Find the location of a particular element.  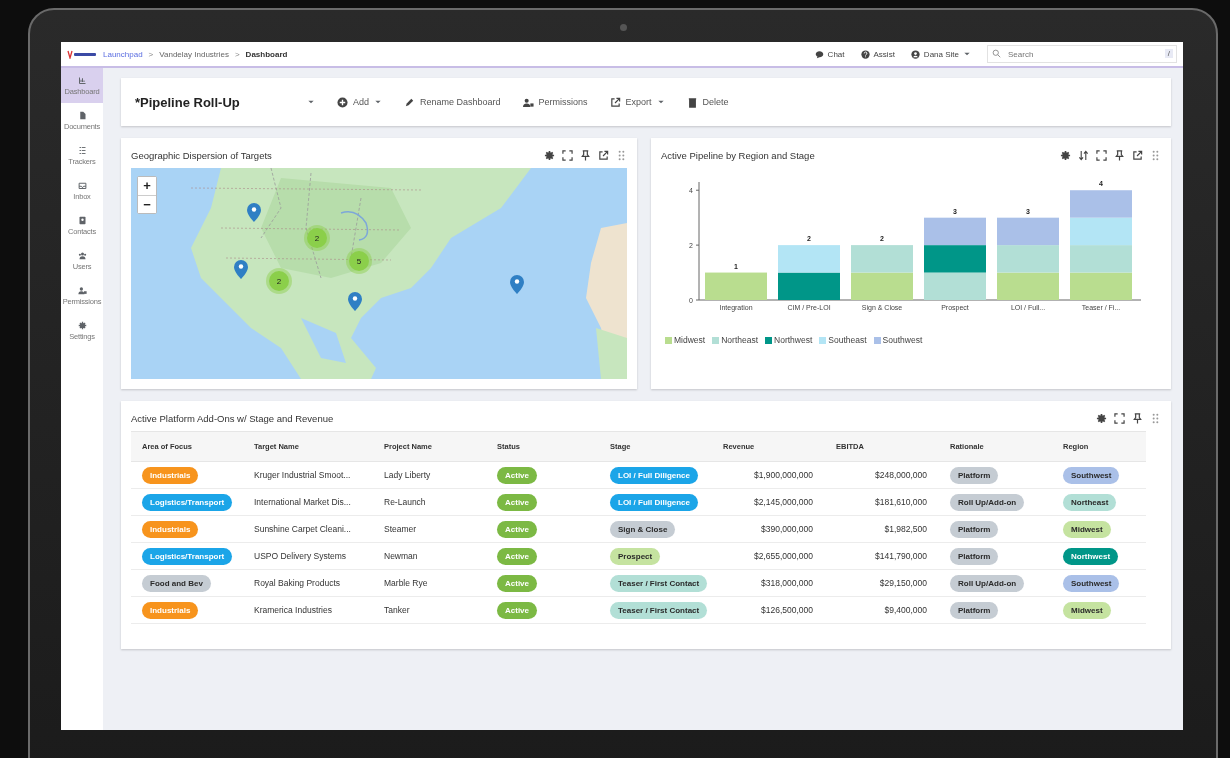

breadcrumb-item: Launchpad is located at coordinates (123, 54).